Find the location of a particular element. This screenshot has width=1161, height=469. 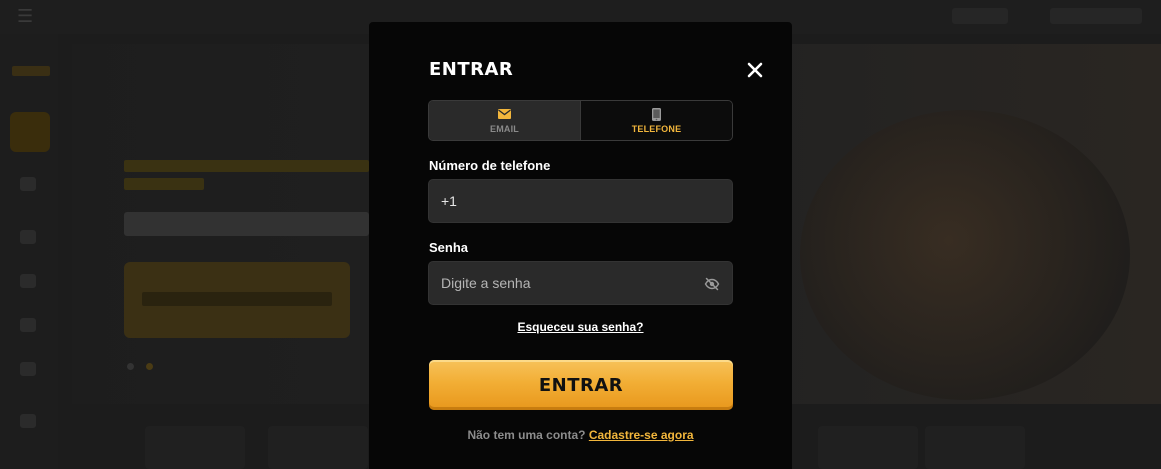

hero-button is located at coordinates (237, 300).